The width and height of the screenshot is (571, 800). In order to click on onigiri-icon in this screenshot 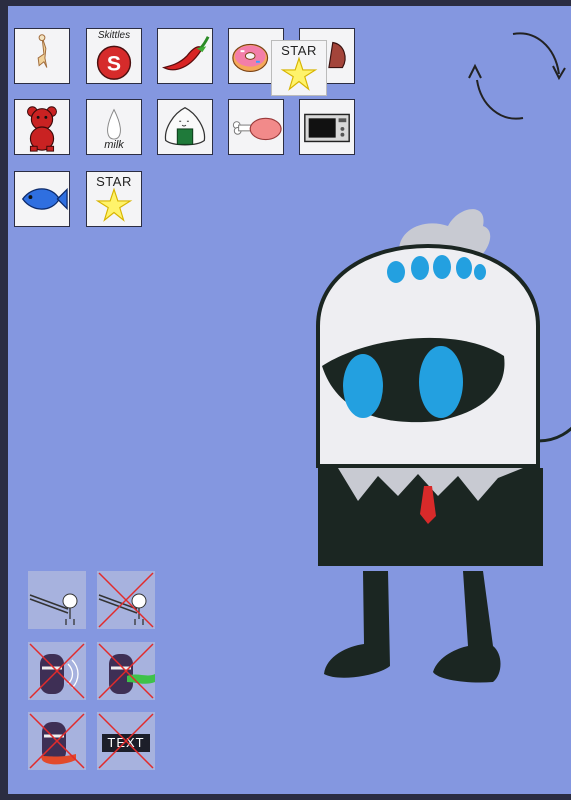, I will do `click(185, 126)`.